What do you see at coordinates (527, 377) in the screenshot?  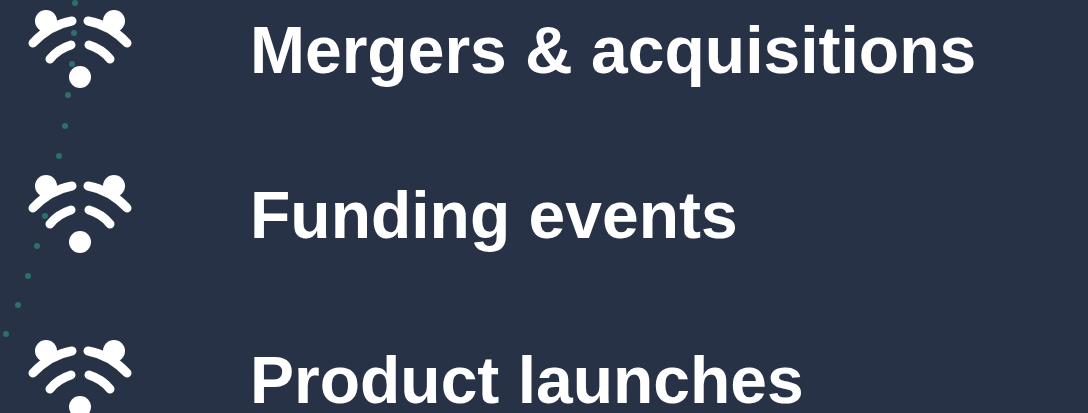 I see `list-item-label: Product launches` at bounding box center [527, 377].